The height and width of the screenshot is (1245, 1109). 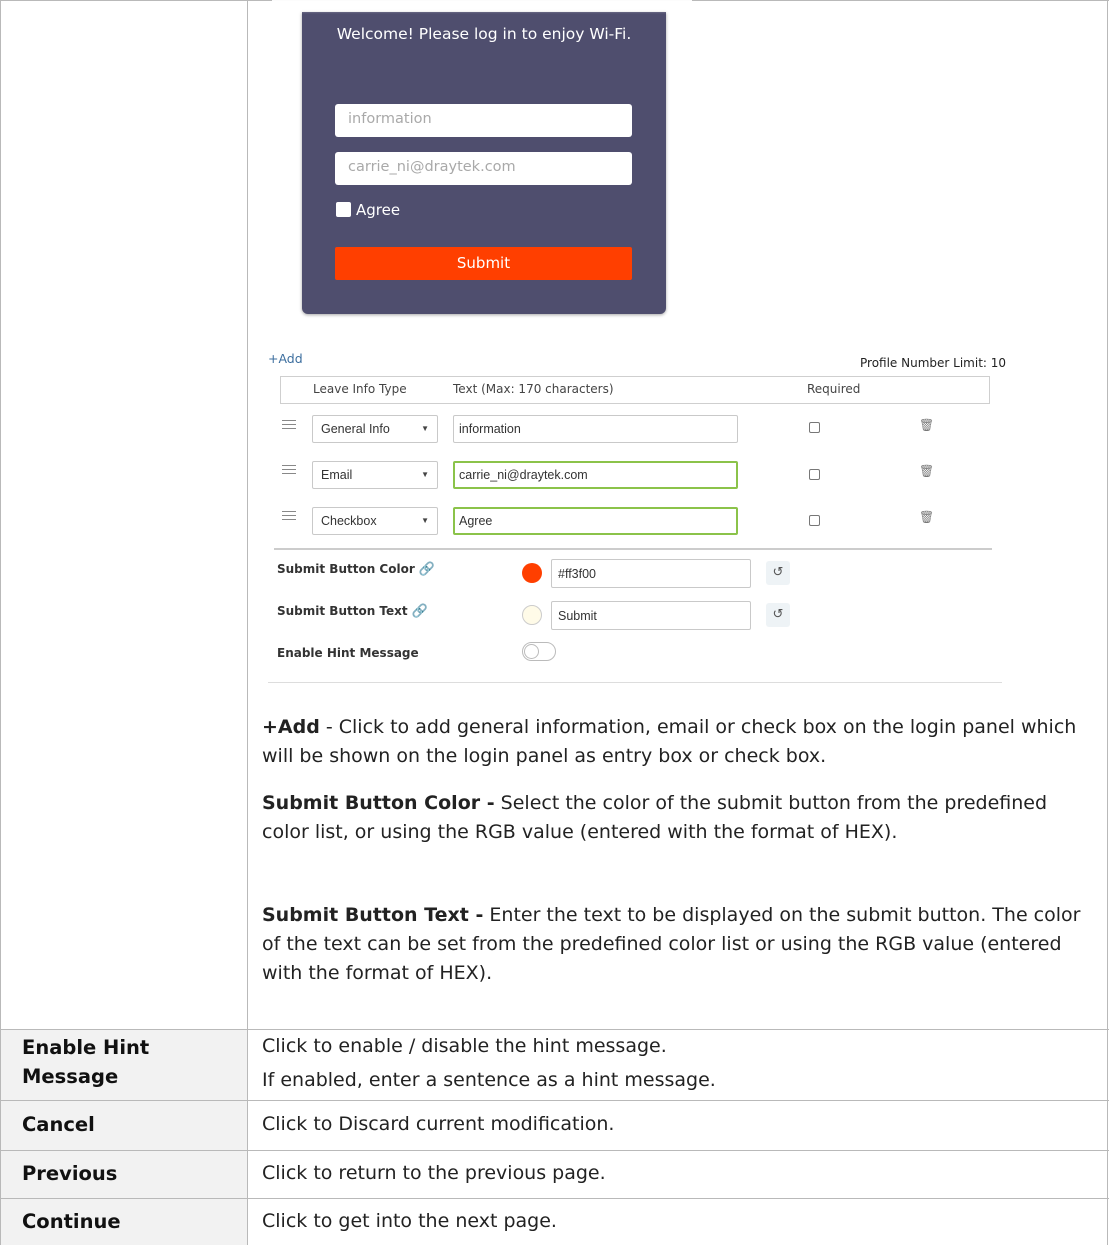 I want to click on agree-checkbox, so click(x=343, y=209).